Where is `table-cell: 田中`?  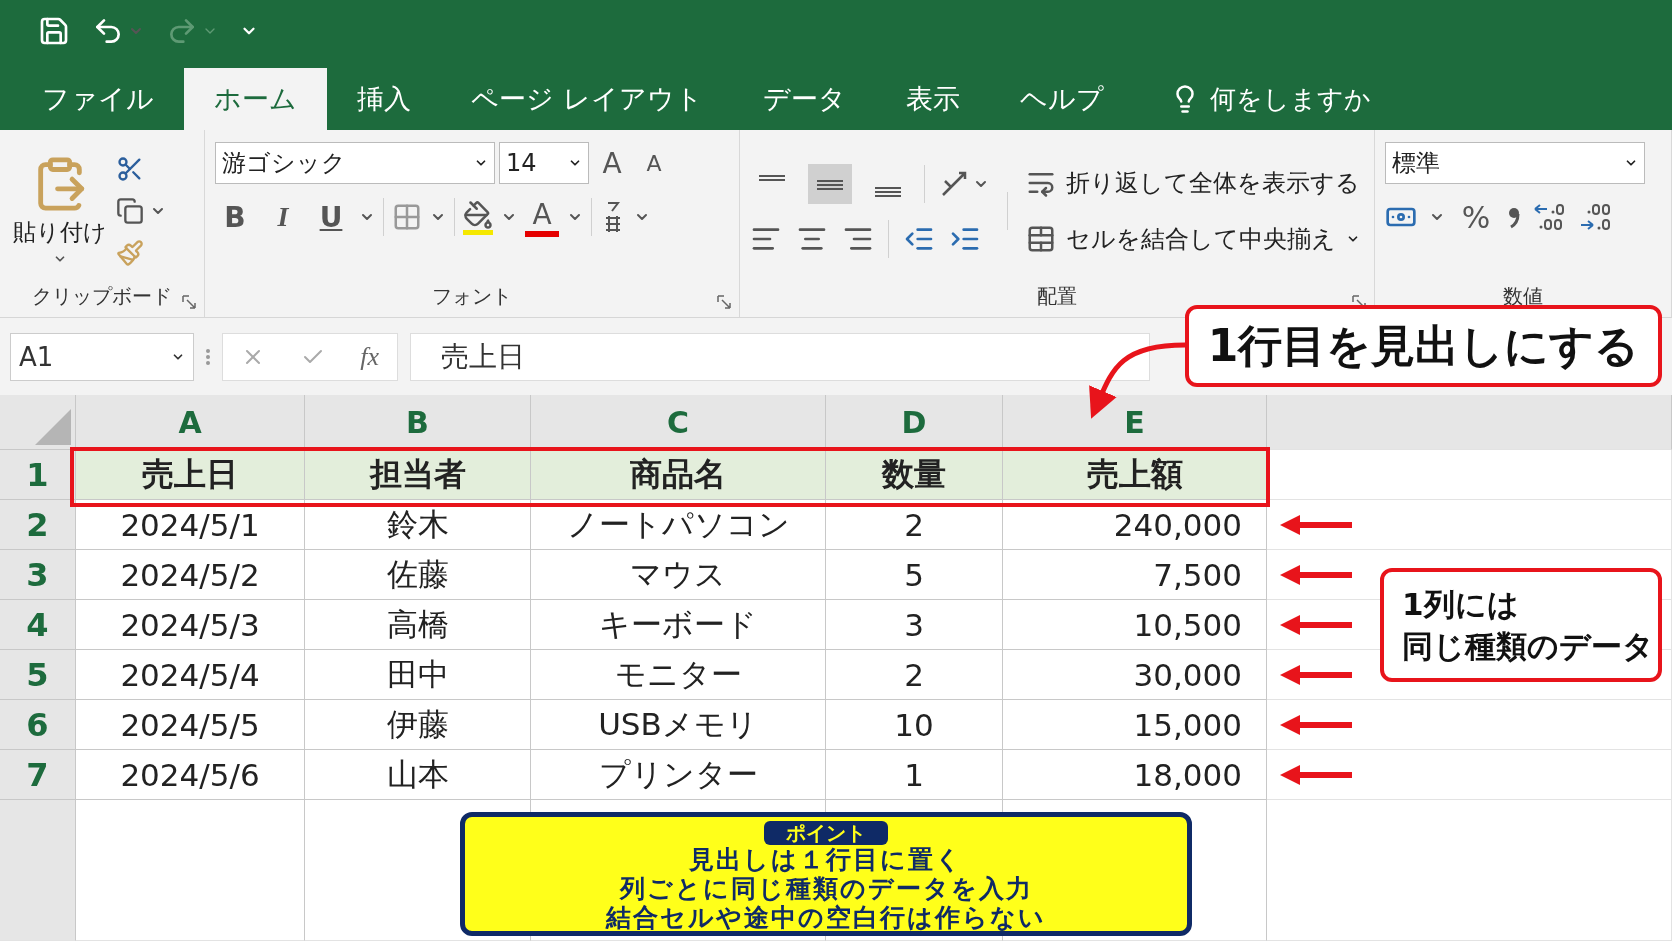 table-cell: 田中 is located at coordinates (418, 675).